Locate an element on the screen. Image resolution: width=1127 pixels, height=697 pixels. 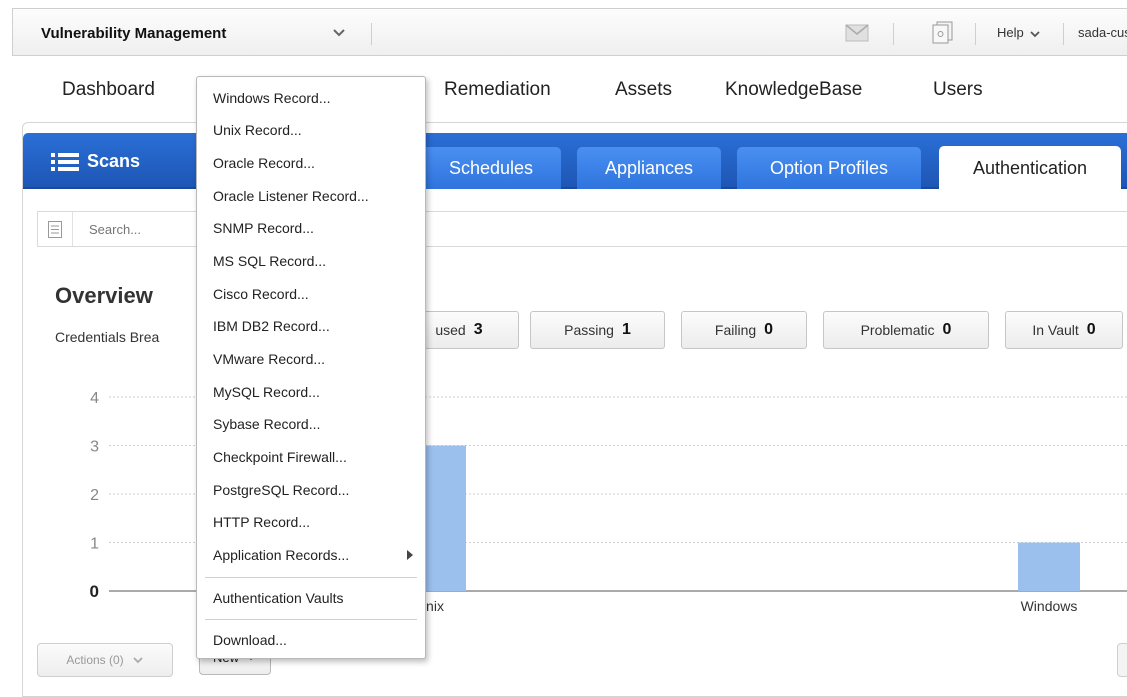
chart-y-tick-label: 0 is located at coordinates (94, 591).